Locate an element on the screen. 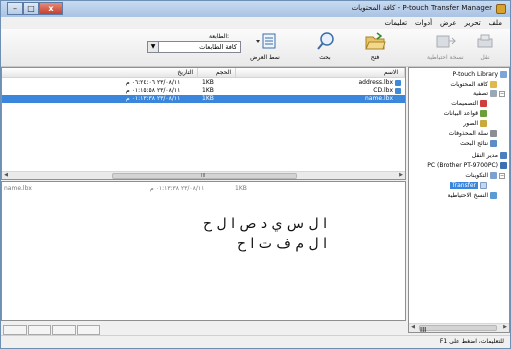 This screenshot has height=349, width=511. tree-item-filter: تصفية is located at coordinates (485, 93).